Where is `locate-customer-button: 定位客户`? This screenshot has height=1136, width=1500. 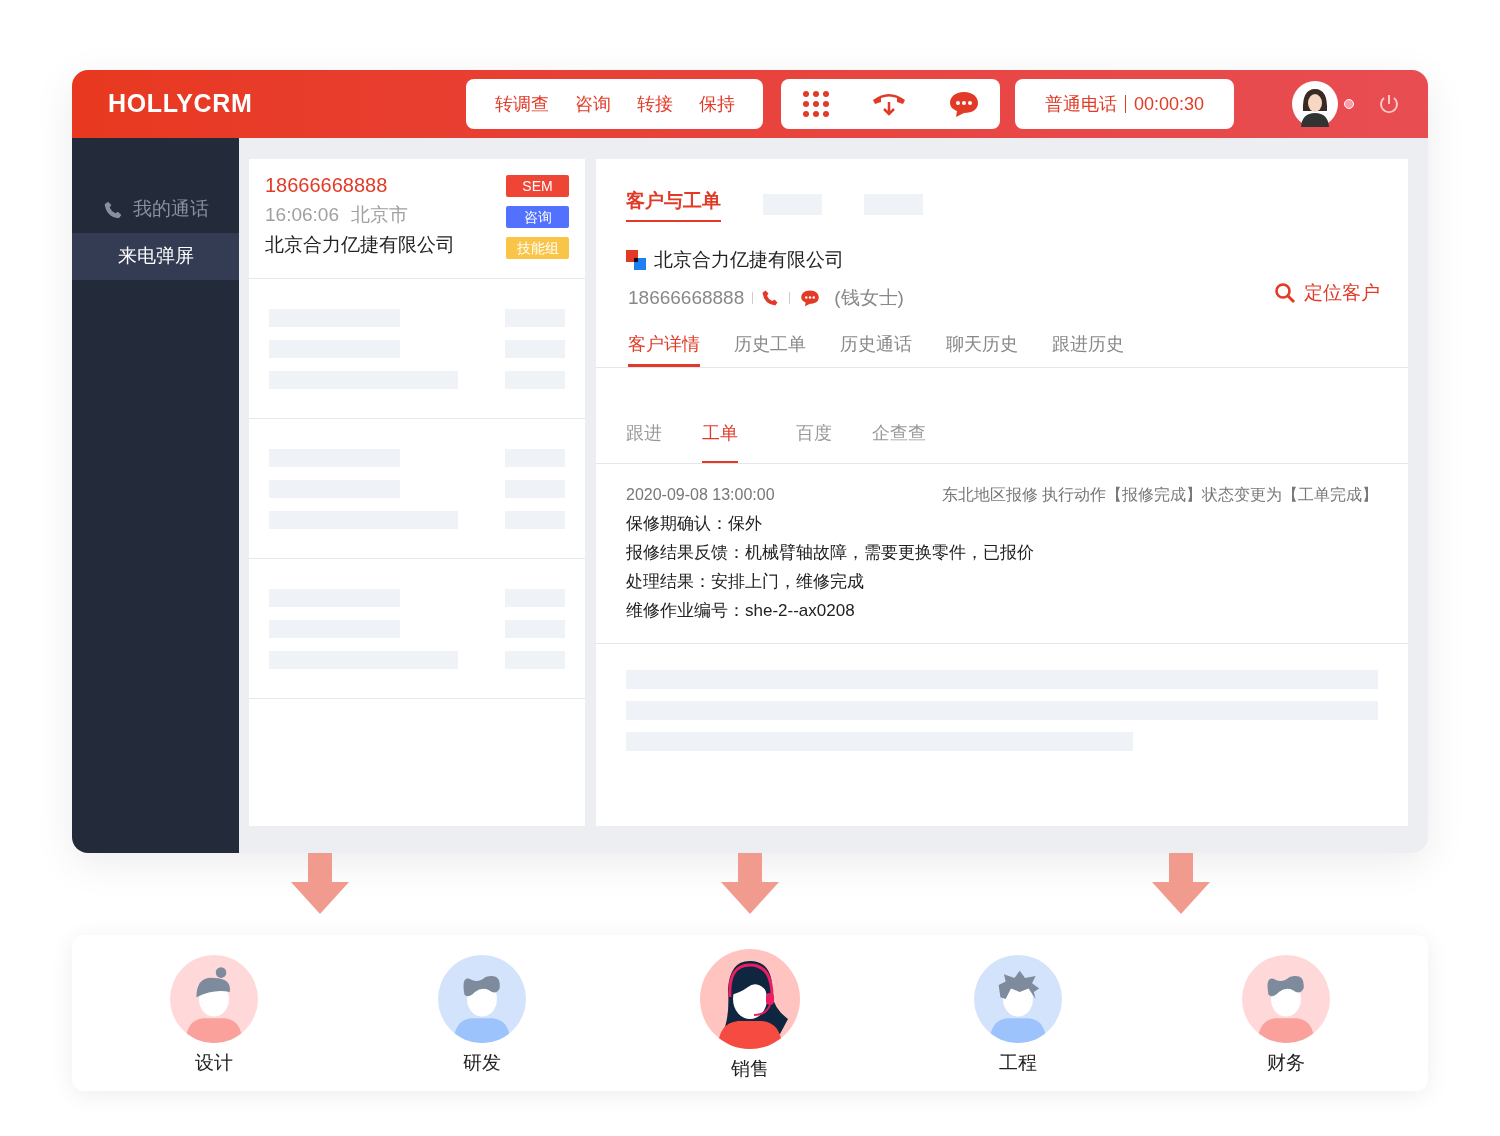
locate-customer-button: 定位客户 is located at coordinates (1327, 293).